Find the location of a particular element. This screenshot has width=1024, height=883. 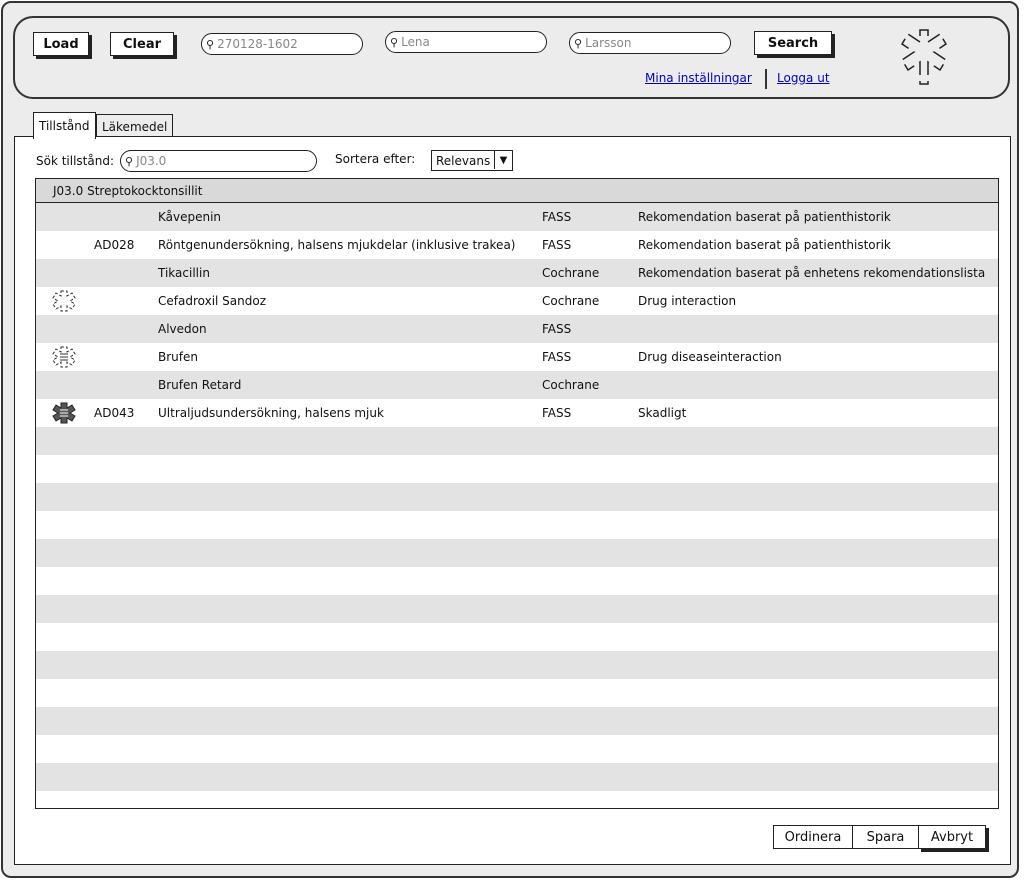

warning-lines-icon is located at coordinates (66, 357).